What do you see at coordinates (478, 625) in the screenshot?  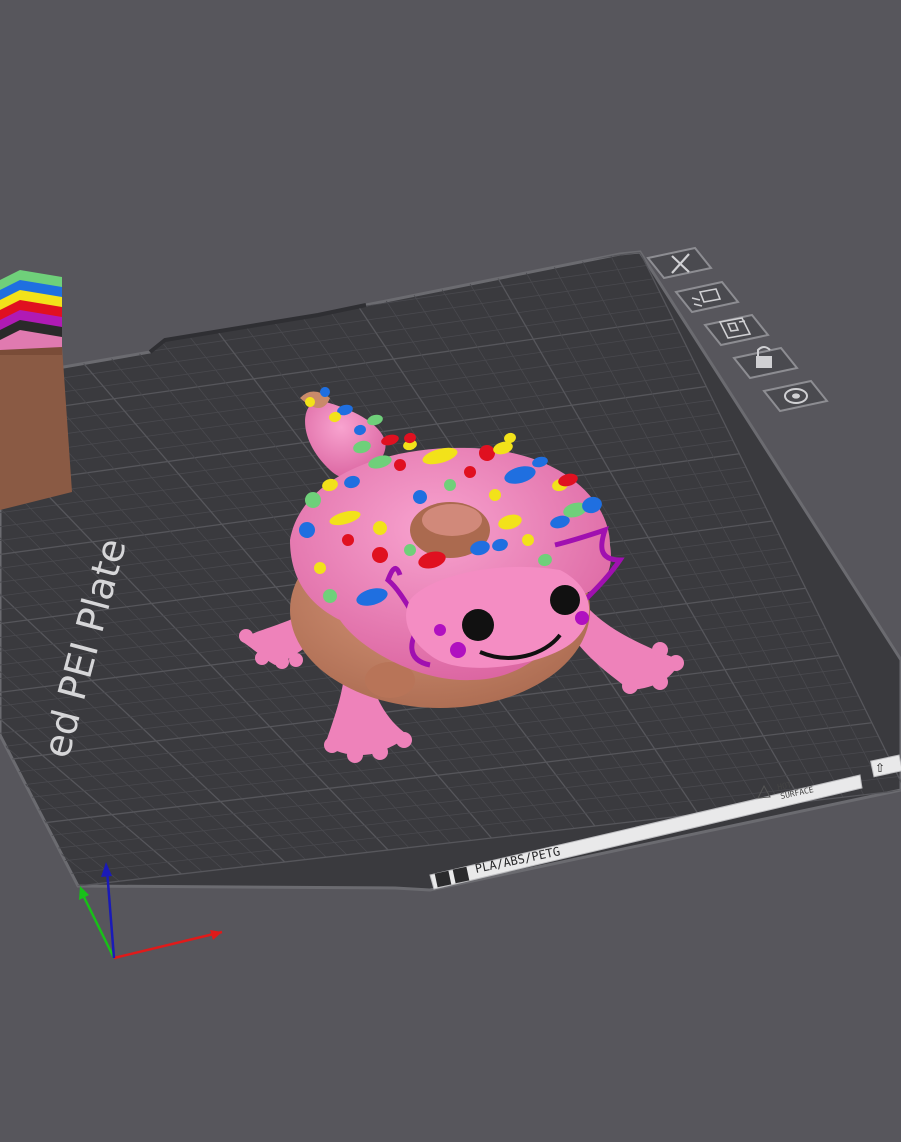 I see `model-left-eye` at bounding box center [478, 625].